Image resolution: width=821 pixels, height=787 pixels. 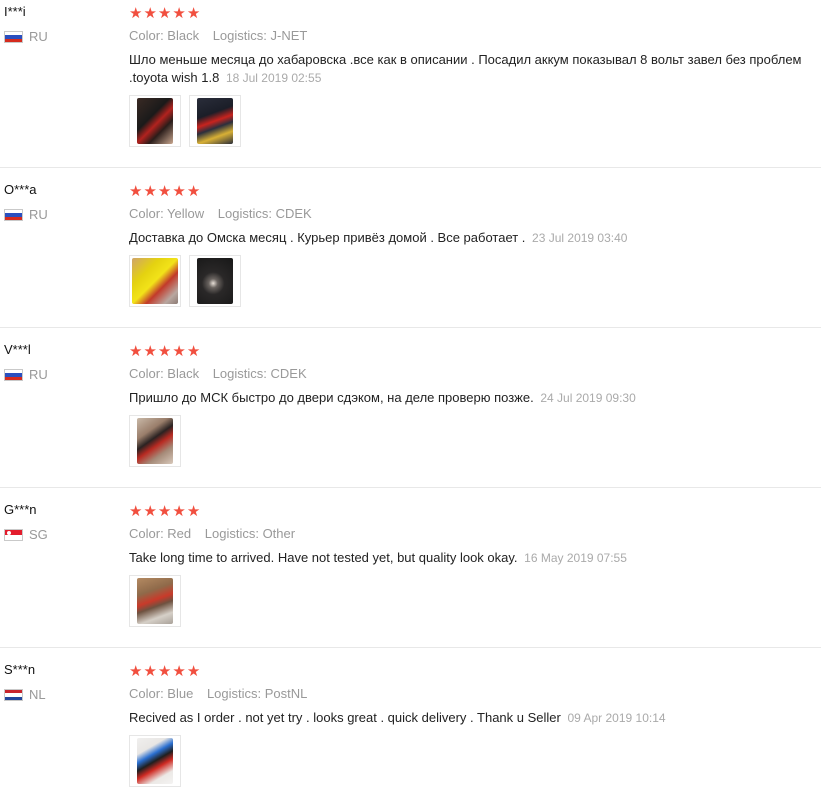 I want to click on reviewer-info: O***a RU, so click(x=59, y=200).